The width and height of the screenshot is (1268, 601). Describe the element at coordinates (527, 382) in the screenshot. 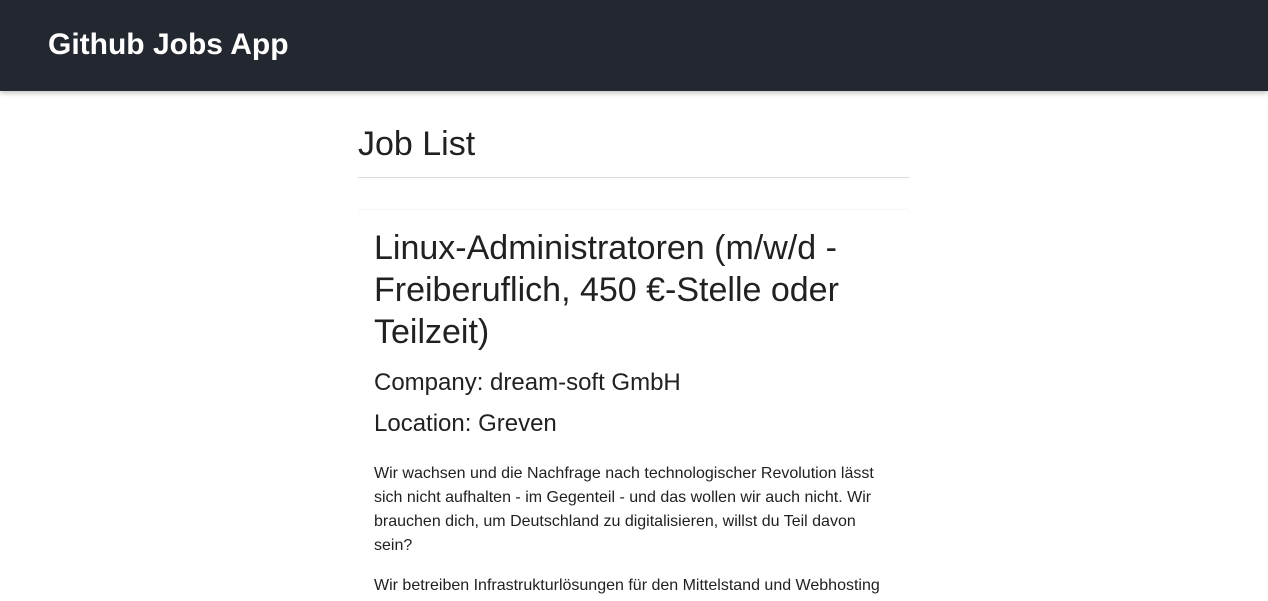

I see `job-company: Company: dream-soft GmbH` at that location.